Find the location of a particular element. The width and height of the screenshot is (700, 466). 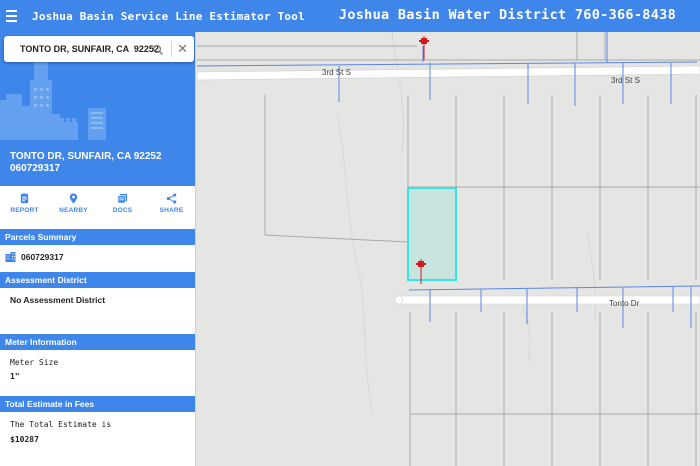

total-estimate-value: $10287 is located at coordinates (24, 439).